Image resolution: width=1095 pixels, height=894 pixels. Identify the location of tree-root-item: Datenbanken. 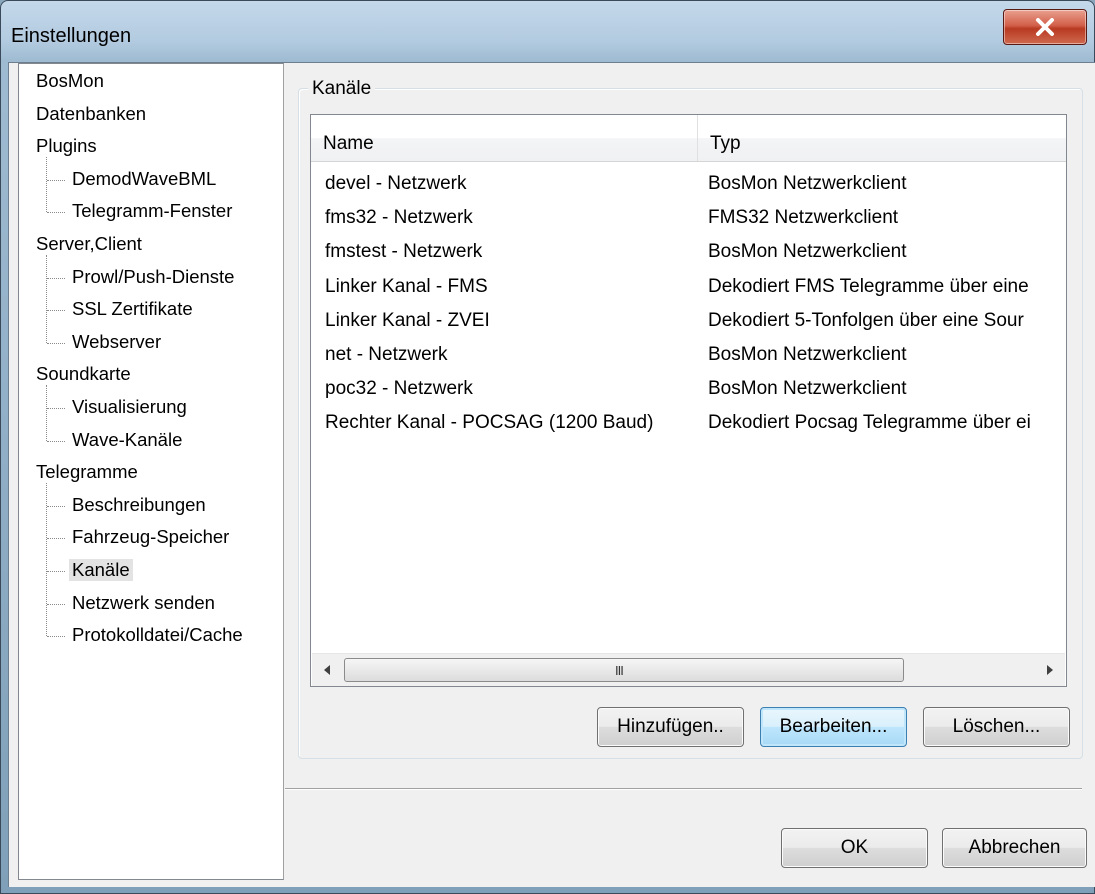
(91, 114).